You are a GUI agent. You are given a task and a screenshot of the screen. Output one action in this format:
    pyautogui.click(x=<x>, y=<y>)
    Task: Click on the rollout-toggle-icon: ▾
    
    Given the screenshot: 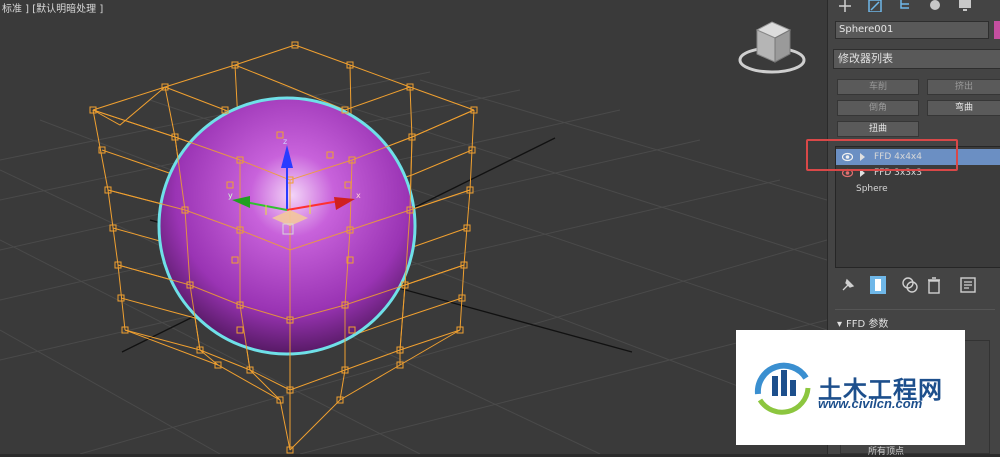 What is the action you would take?
    pyautogui.click(x=839, y=324)
    